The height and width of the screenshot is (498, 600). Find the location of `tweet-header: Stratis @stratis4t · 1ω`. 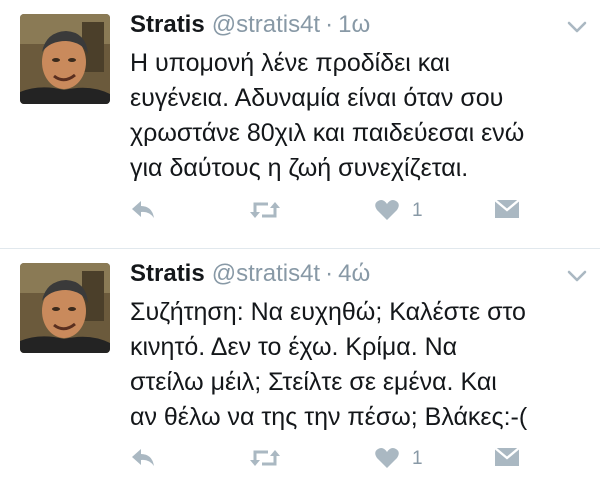

tweet-header: Stratis @stratis4t · 1ω is located at coordinates (359, 25).